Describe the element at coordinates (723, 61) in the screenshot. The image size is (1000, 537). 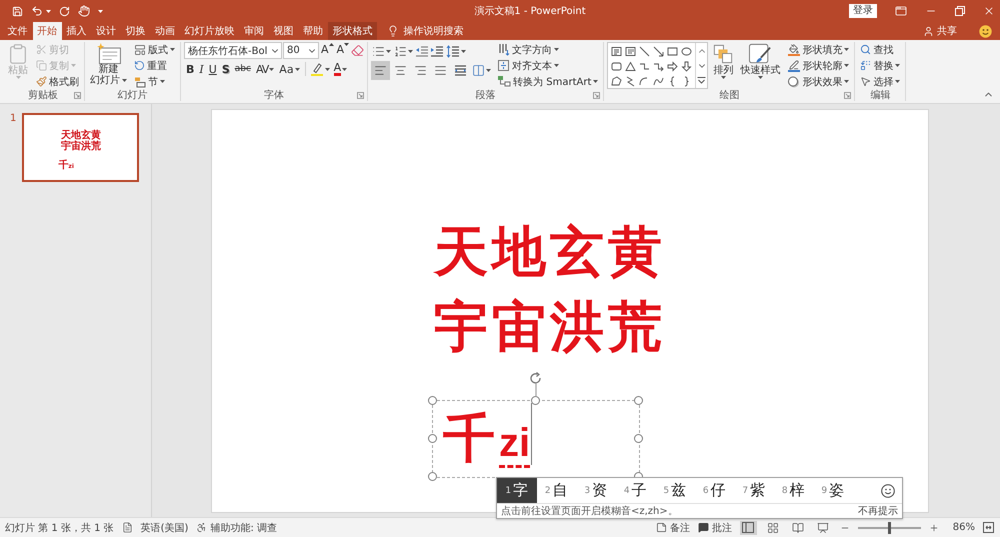
I see `arrange-button: 排列` at that location.